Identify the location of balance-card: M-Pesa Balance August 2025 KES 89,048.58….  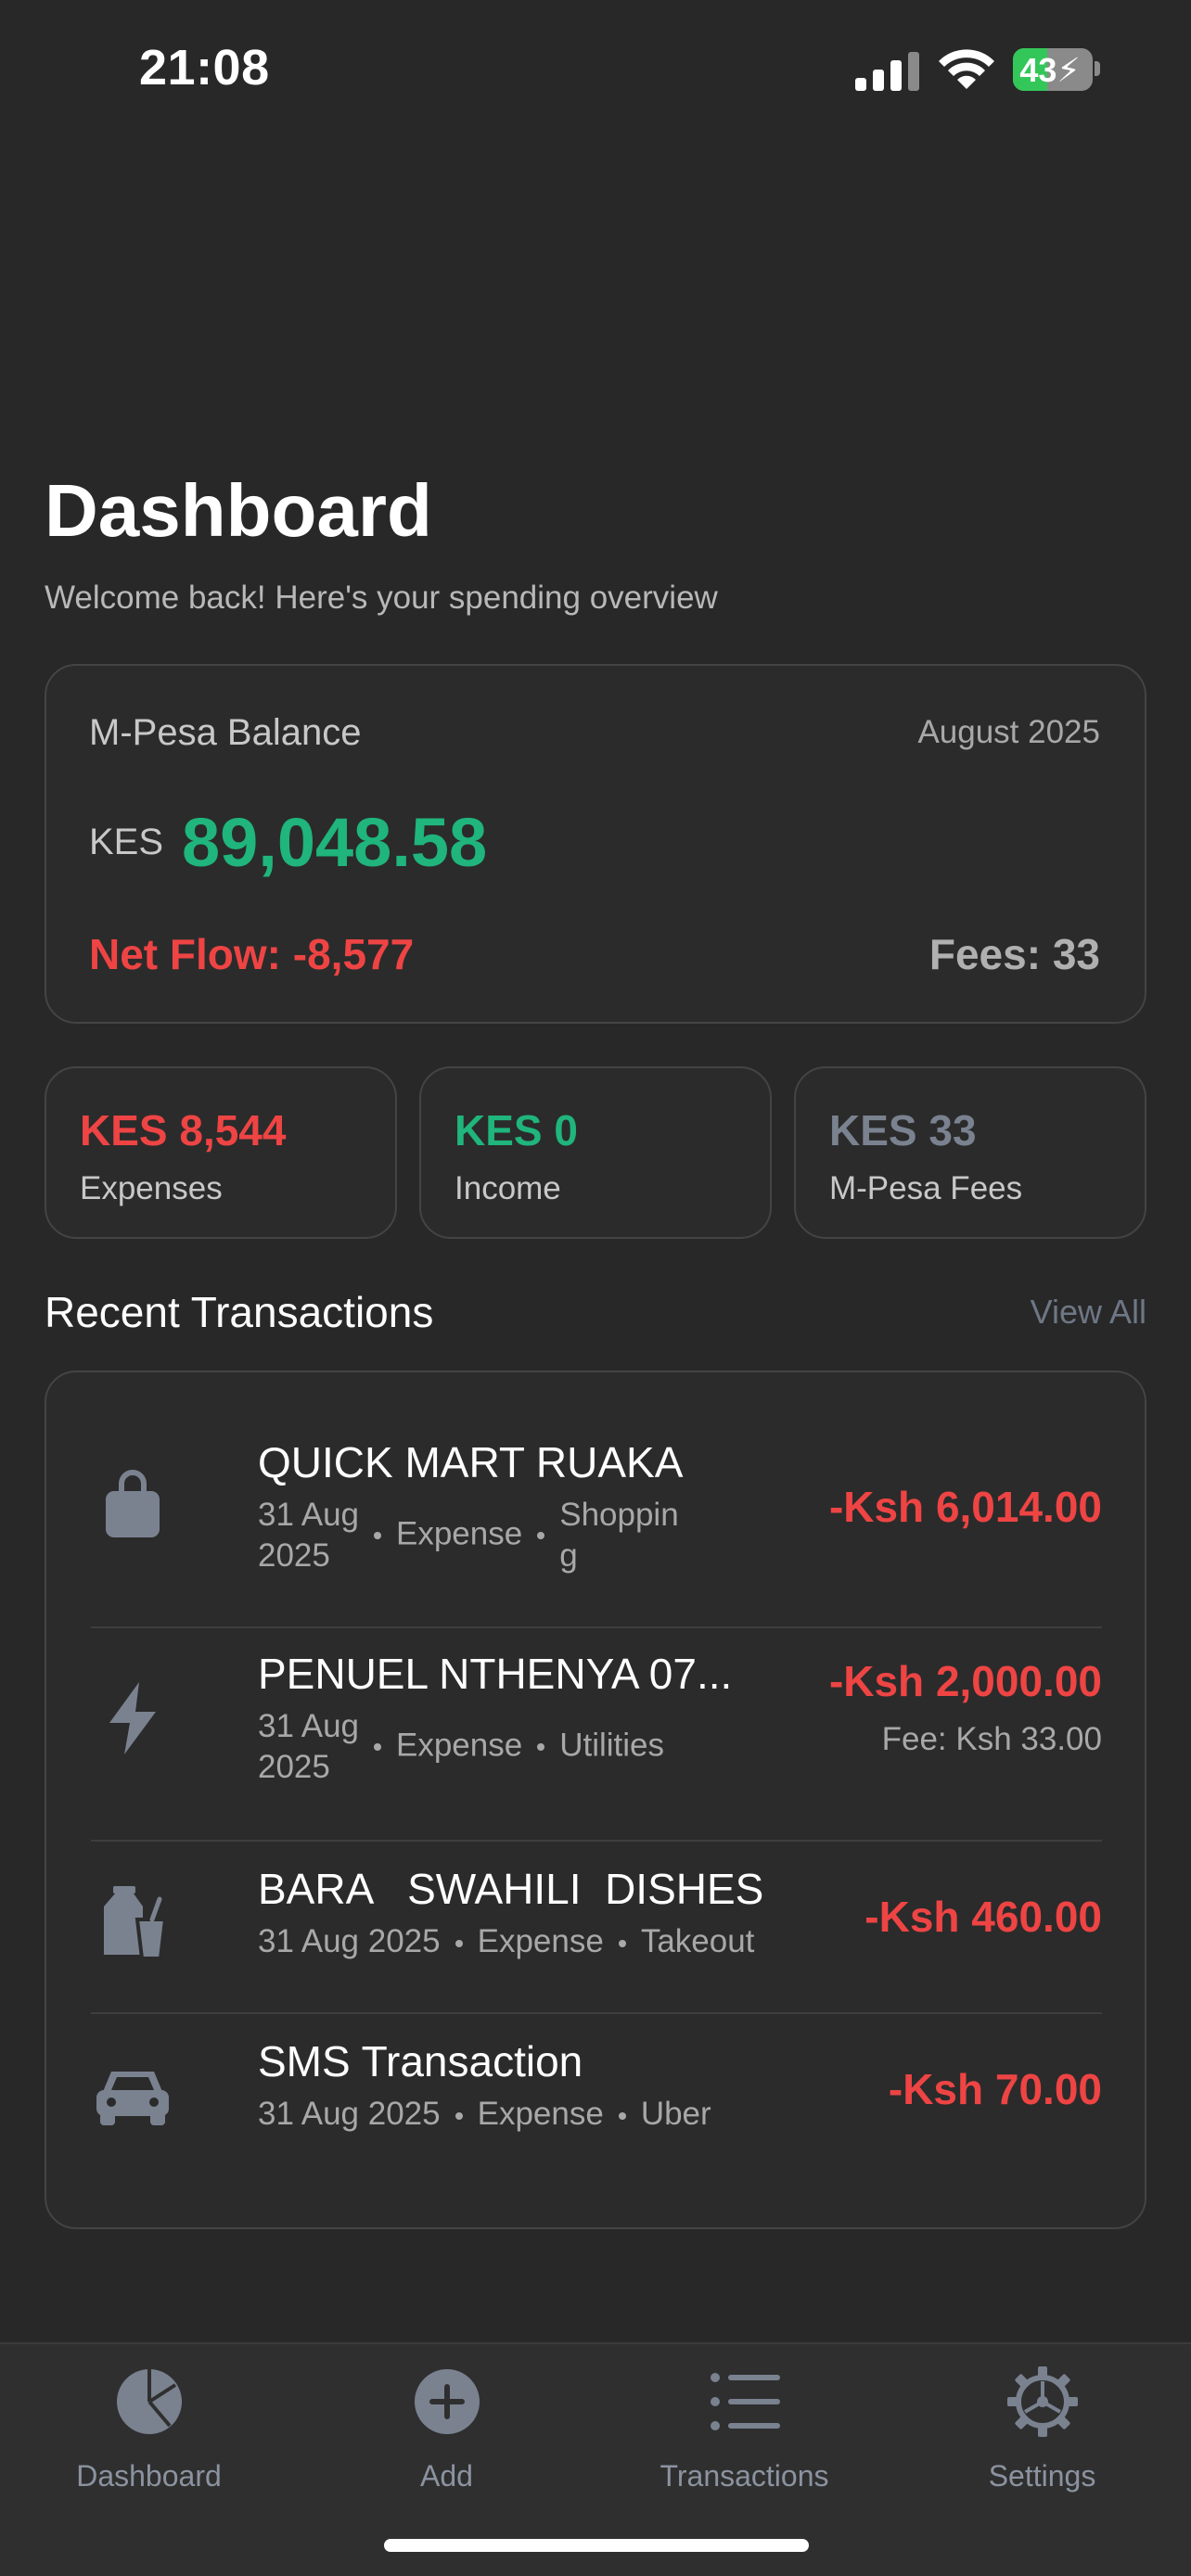
(595, 844).